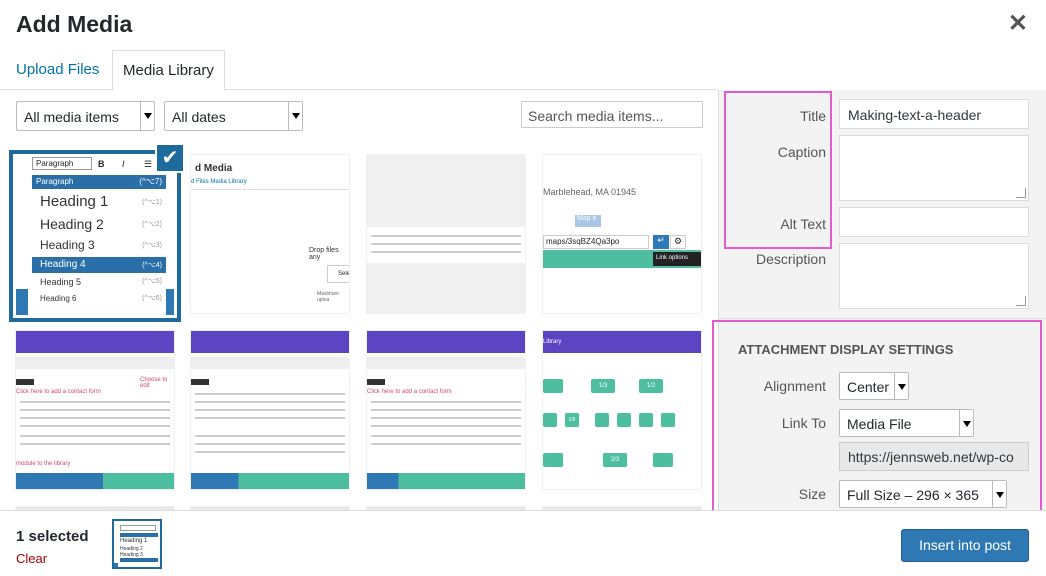  Describe the element at coordinates (74, 24) in the screenshot. I see `modal-title: Add Media` at that location.